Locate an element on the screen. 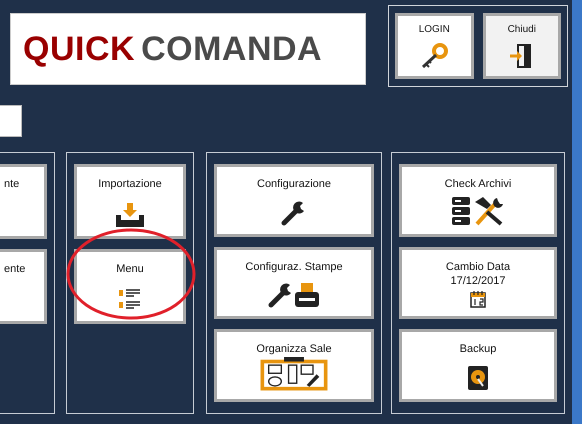  menu-tile-button: Organizza Sale is located at coordinates (294, 365).